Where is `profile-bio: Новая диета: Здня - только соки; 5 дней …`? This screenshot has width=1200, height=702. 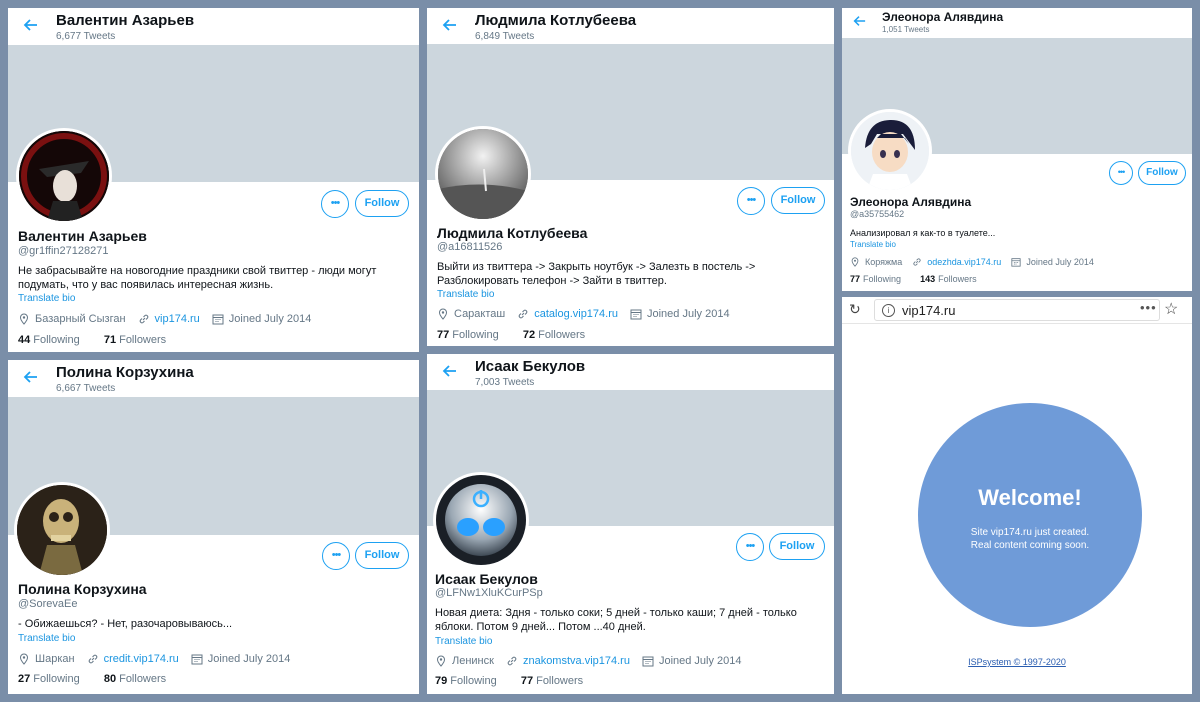
profile-bio: Новая диета: Здня - только соки; 5 дней … is located at coordinates (616, 620).